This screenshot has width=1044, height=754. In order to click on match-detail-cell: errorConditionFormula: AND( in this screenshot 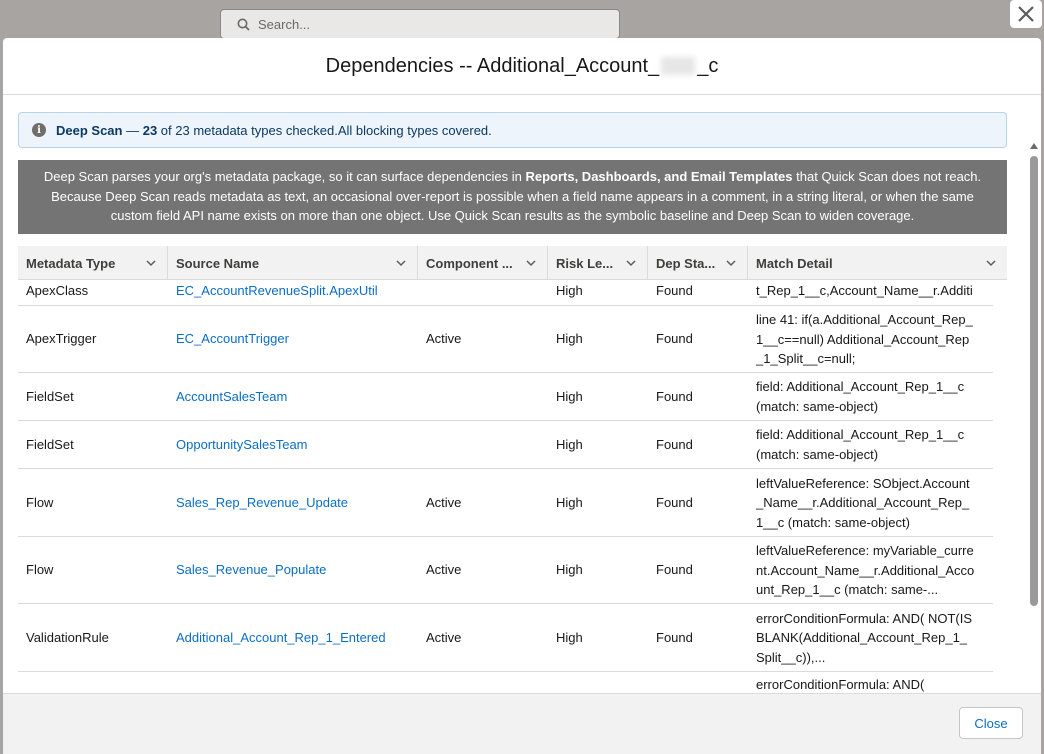, I will do `click(840, 684)`.